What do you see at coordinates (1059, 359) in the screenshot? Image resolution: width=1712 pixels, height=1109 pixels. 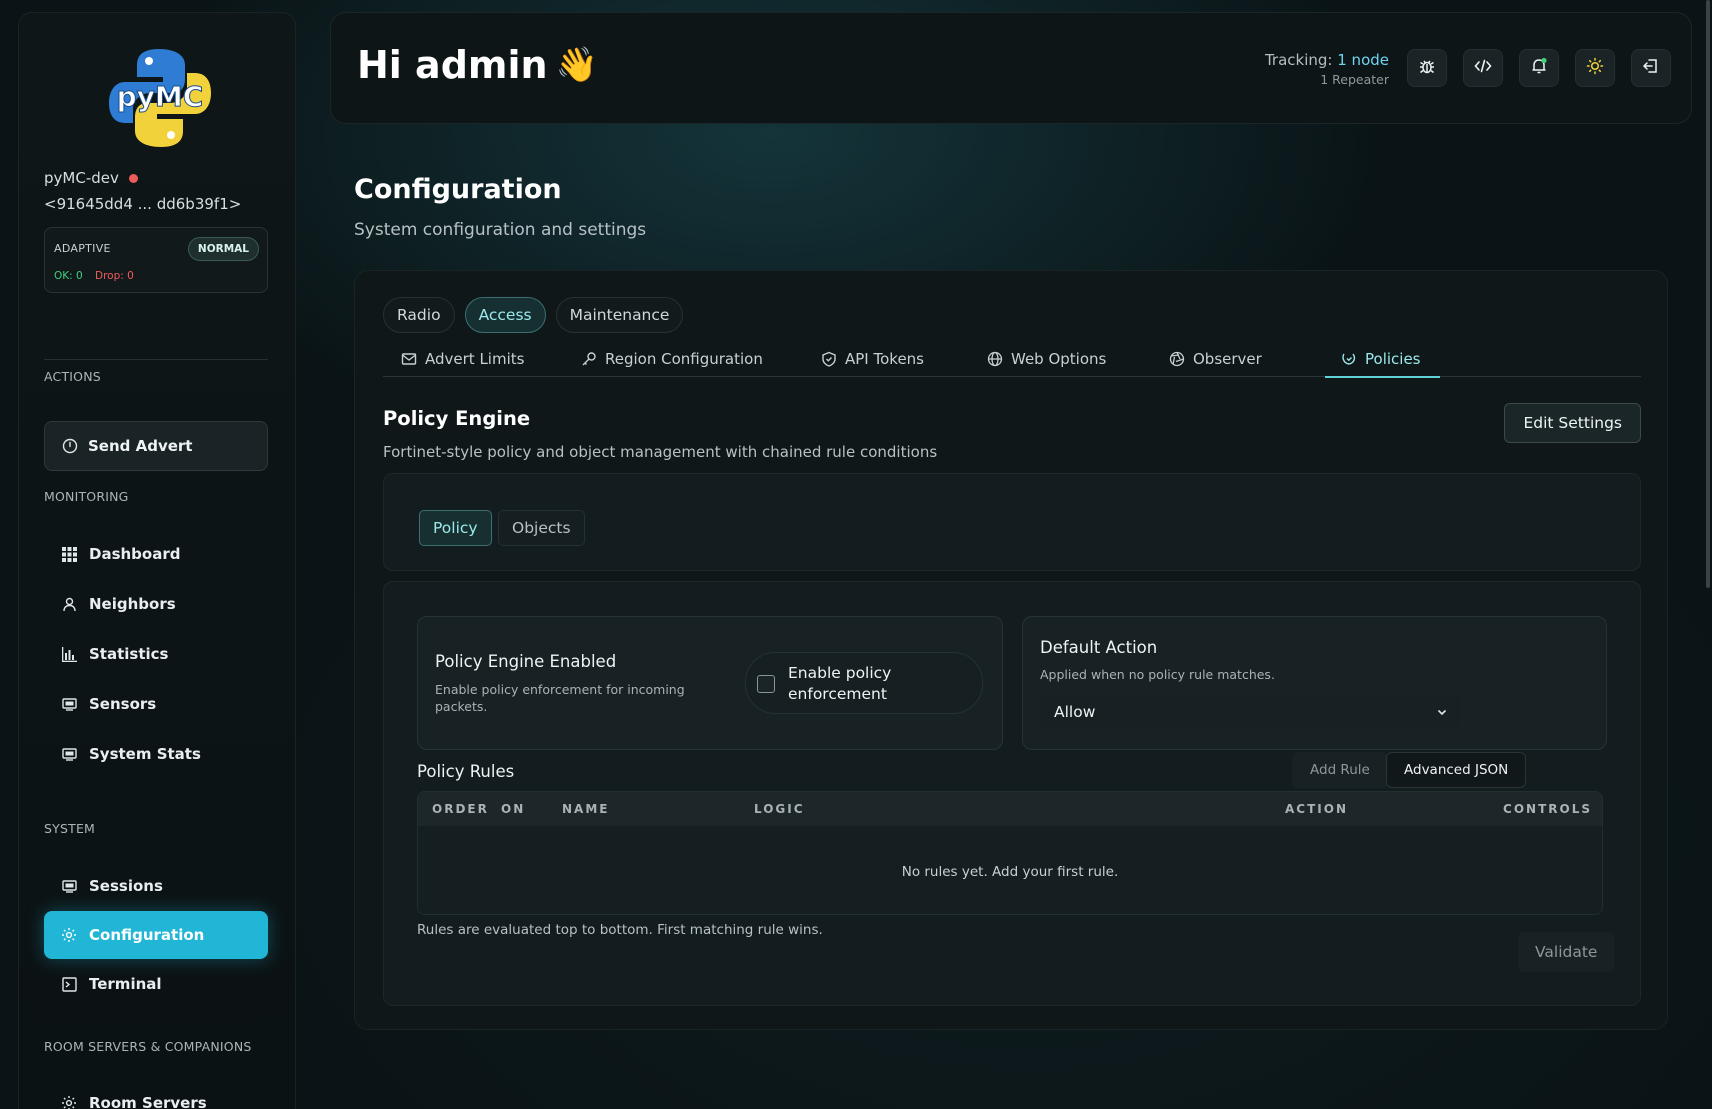 I see `subtab-label: Web Options` at bounding box center [1059, 359].